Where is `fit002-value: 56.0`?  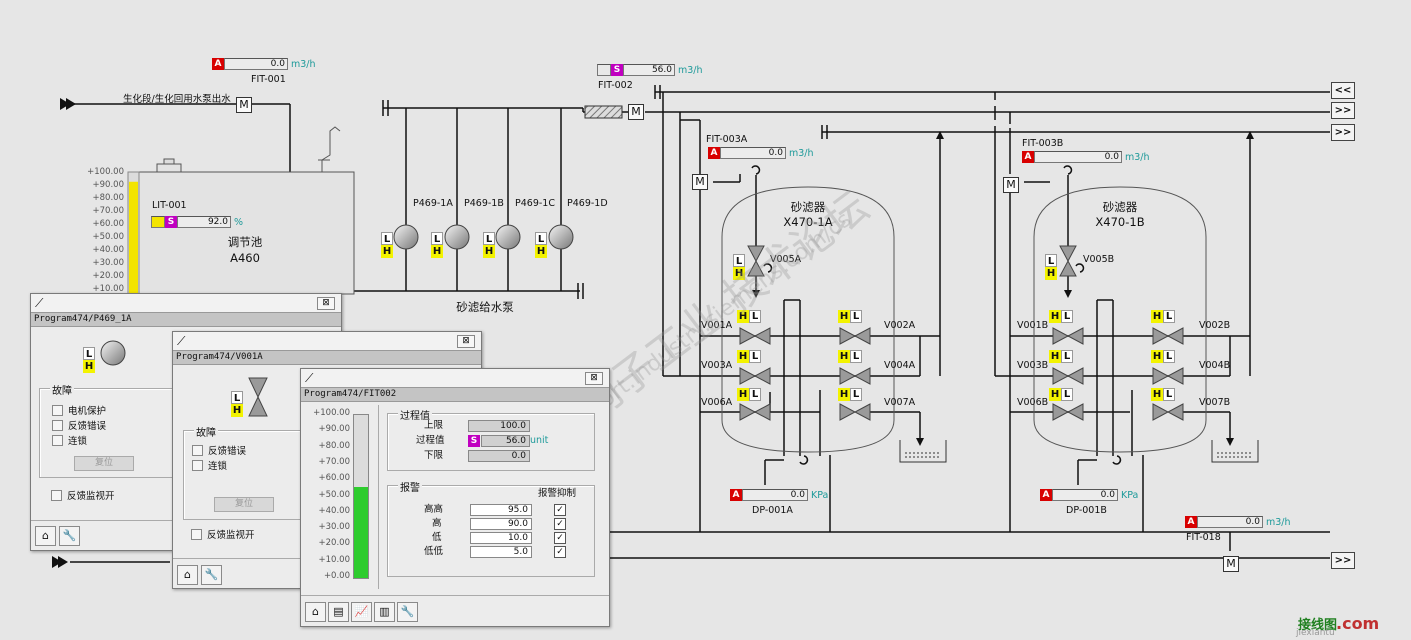
fit002-value: 56.0 is located at coordinates (649, 70).